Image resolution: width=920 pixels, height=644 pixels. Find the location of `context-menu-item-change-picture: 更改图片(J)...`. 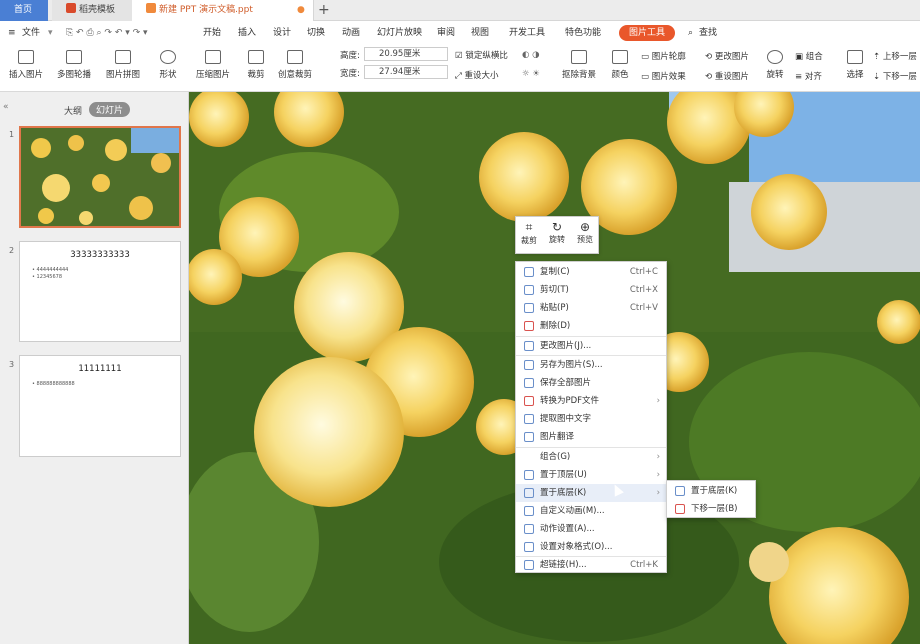

context-menu-item-change-picture: 更改图片(J)... is located at coordinates (591, 346).